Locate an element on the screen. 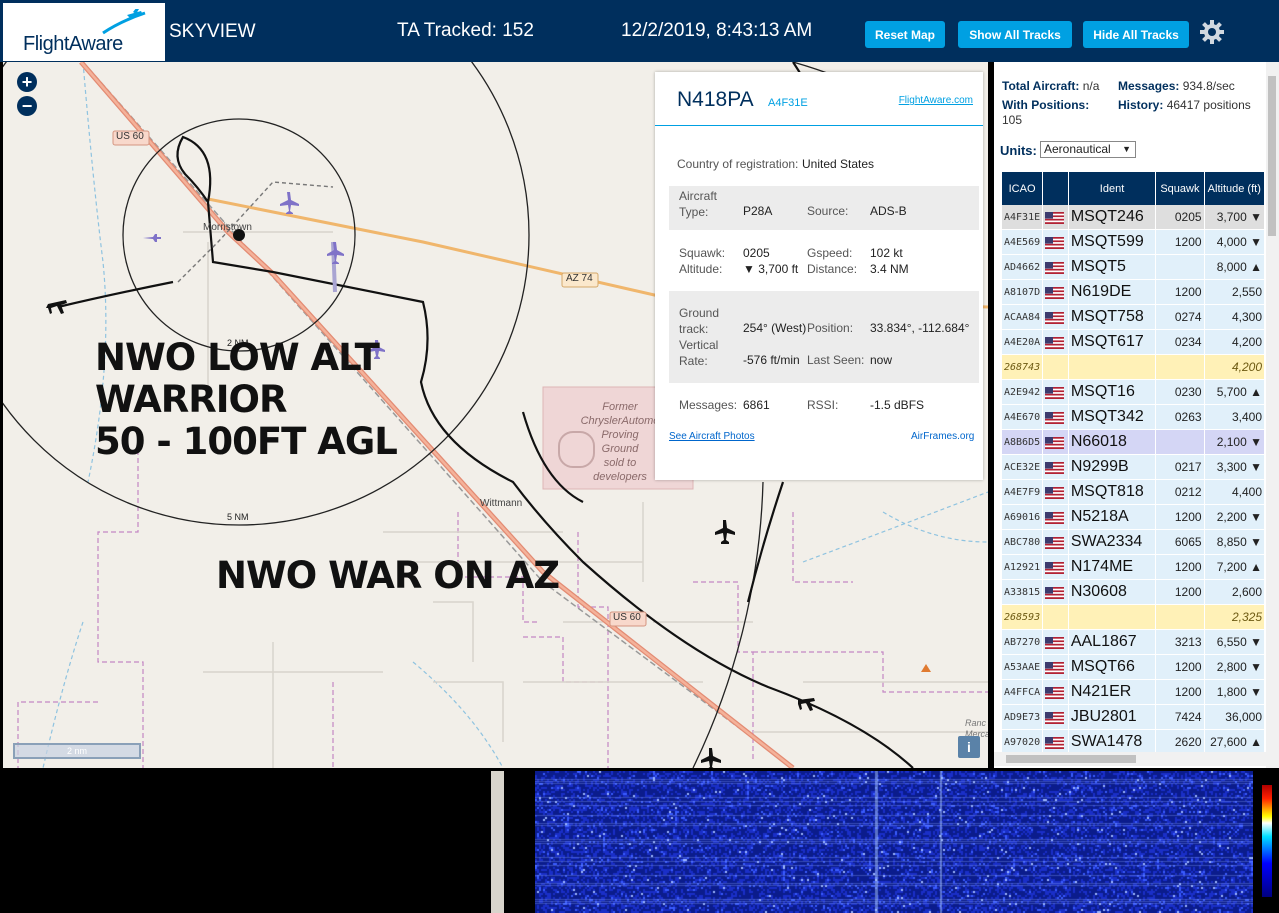  icao-cell: A8B6D5 is located at coordinates (1022, 442).